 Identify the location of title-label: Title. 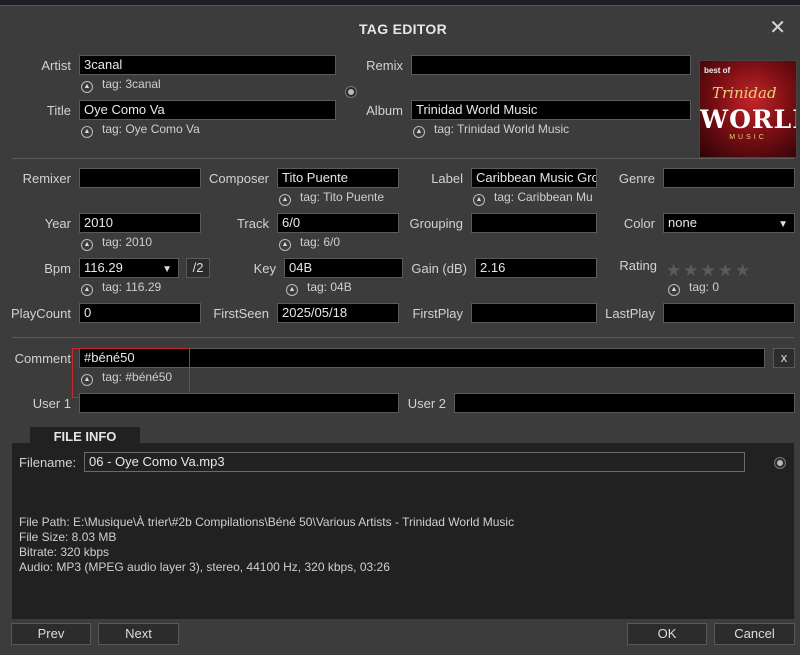
(58, 110).